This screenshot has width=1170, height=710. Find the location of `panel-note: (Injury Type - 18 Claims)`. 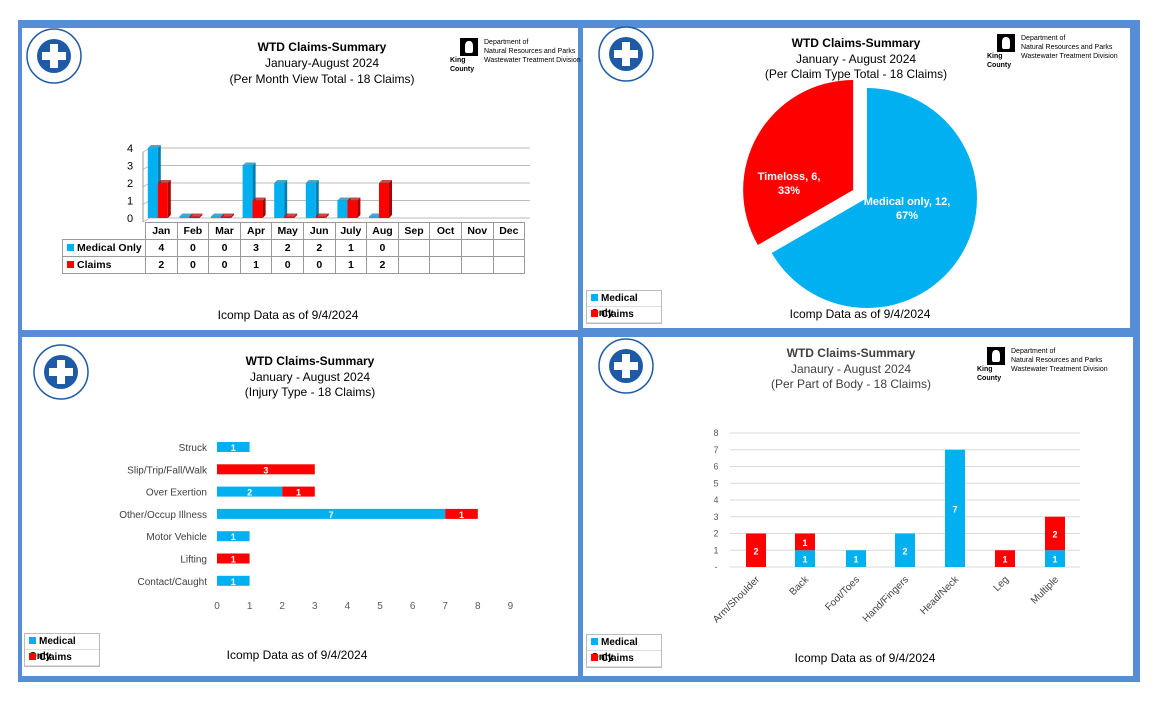

panel-note: (Injury Type - 18 Claims) is located at coordinates (310, 392).